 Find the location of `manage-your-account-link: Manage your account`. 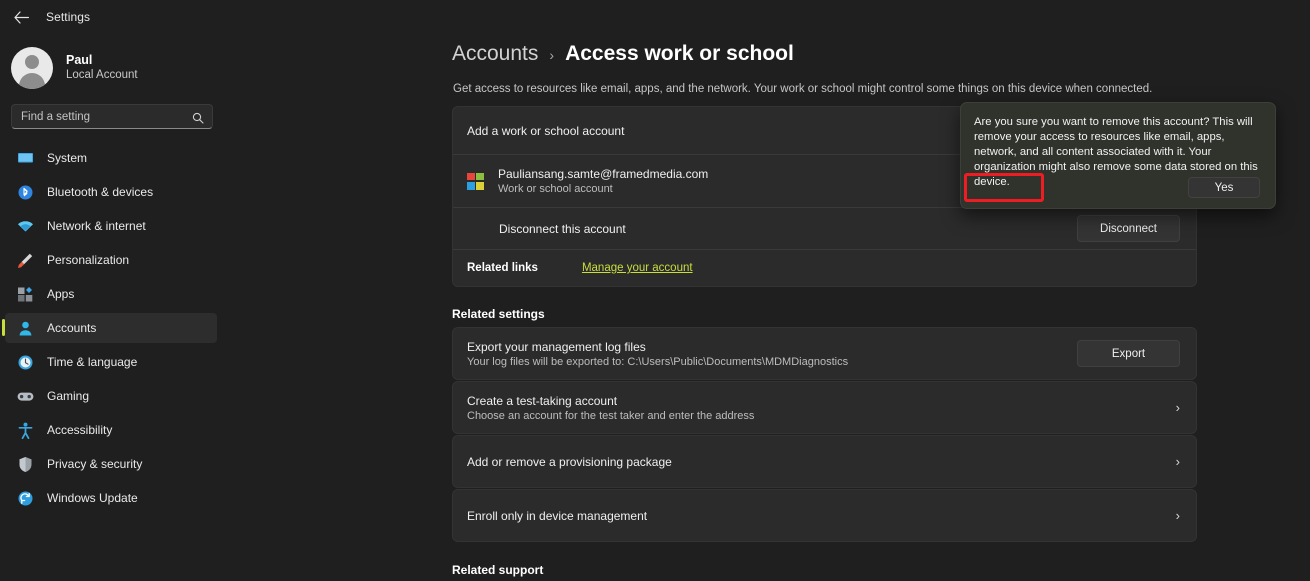

manage-your-account-link: Manage your account is located at coordinates (637, 268).